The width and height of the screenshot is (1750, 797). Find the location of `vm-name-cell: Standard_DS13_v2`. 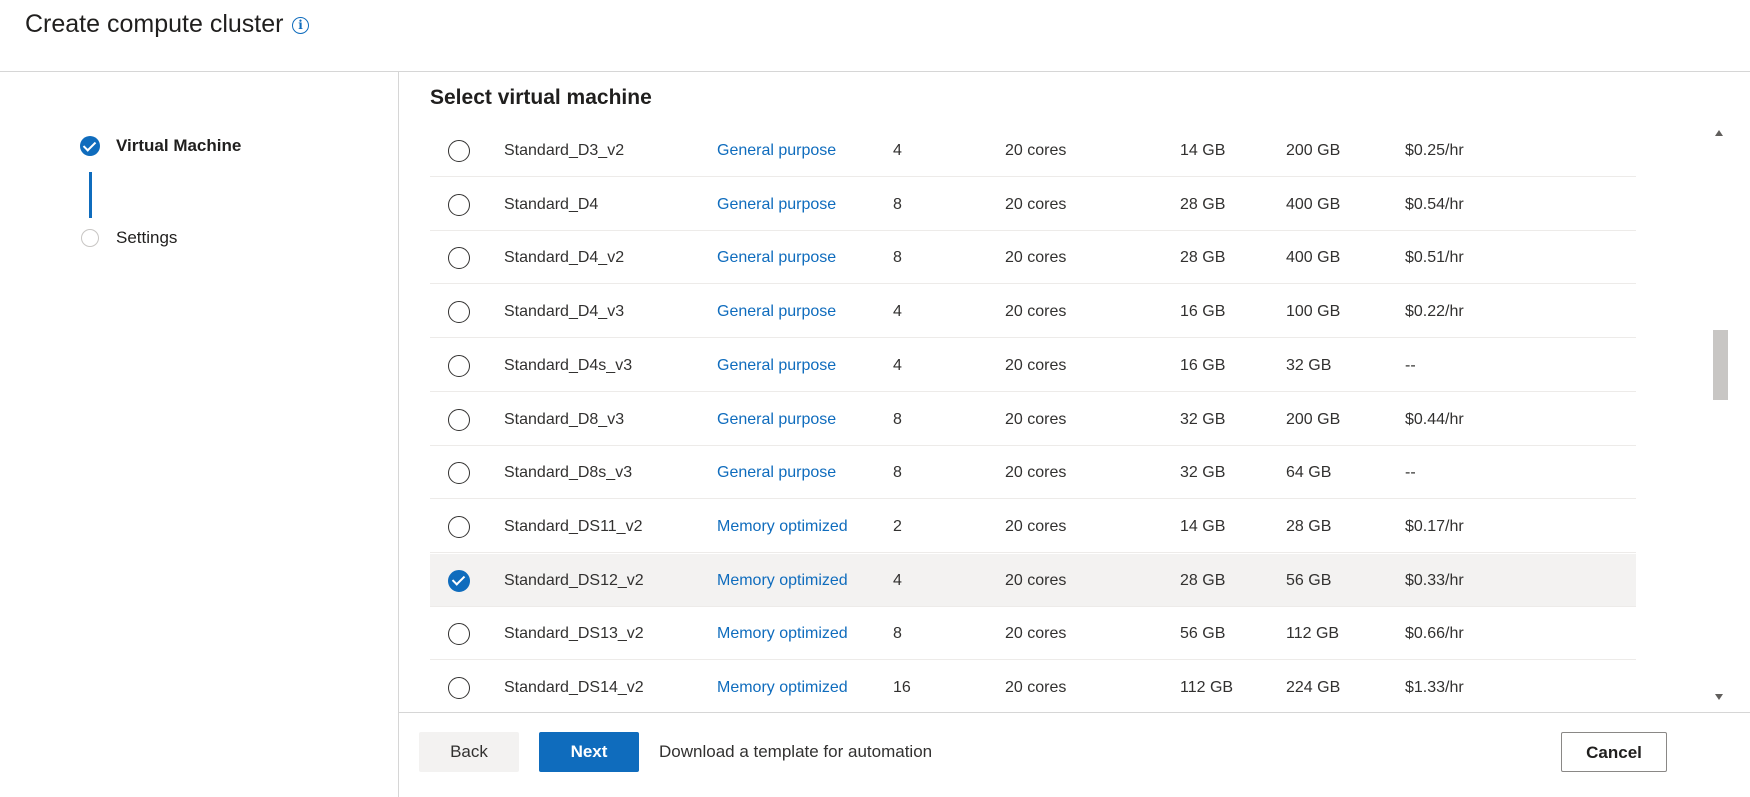

vm-name-cell: Standard_DS13_v2 is located at coordinates (574, 633).